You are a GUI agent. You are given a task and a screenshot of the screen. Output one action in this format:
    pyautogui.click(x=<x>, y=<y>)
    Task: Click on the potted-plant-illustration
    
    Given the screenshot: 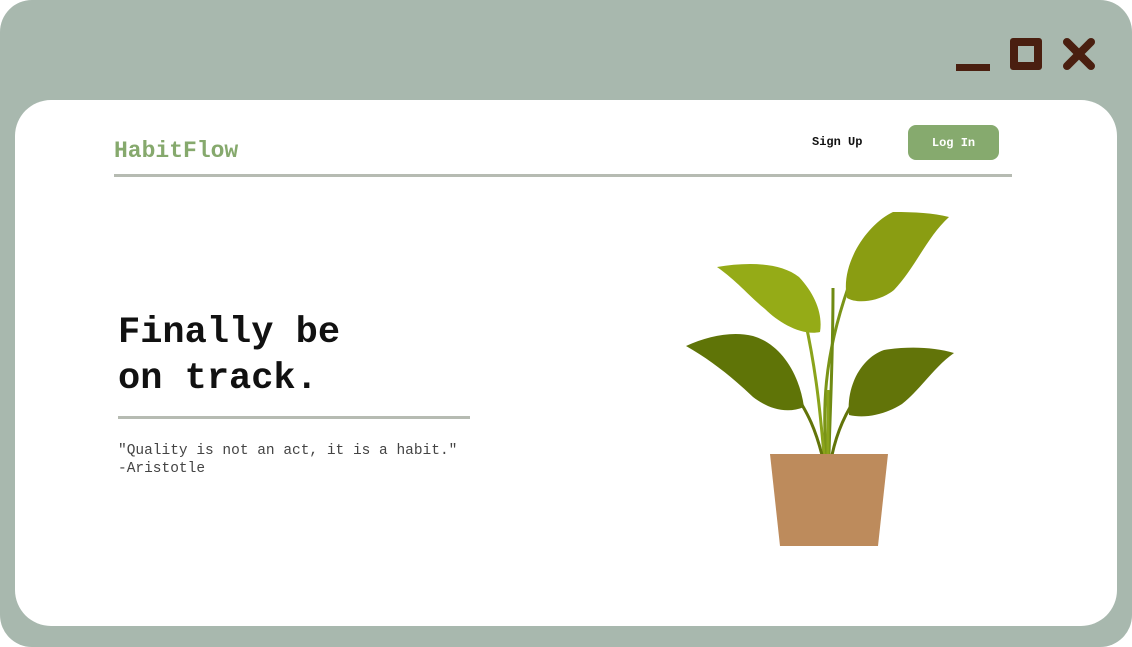 What is the action you would take?
    pyautogui.click(x=820, y=379)
    